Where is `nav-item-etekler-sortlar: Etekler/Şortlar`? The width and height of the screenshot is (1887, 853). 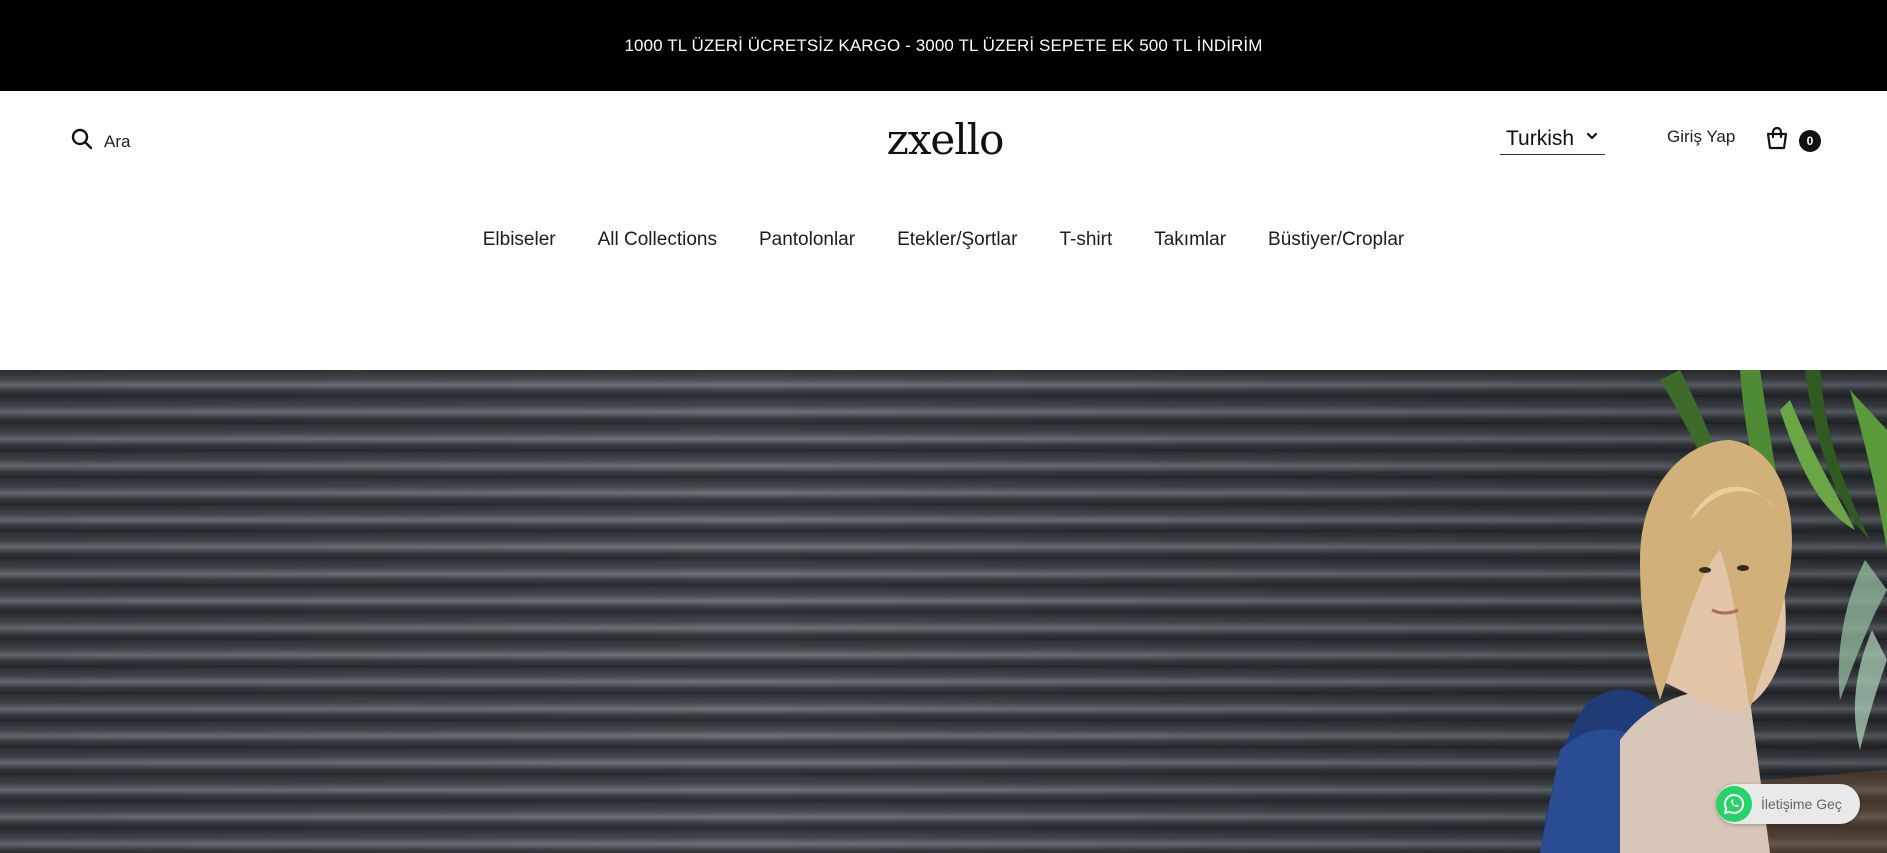 nav-item-etekler-sortlar: Etekler/Şortlar is located at coordinates (957, 240).